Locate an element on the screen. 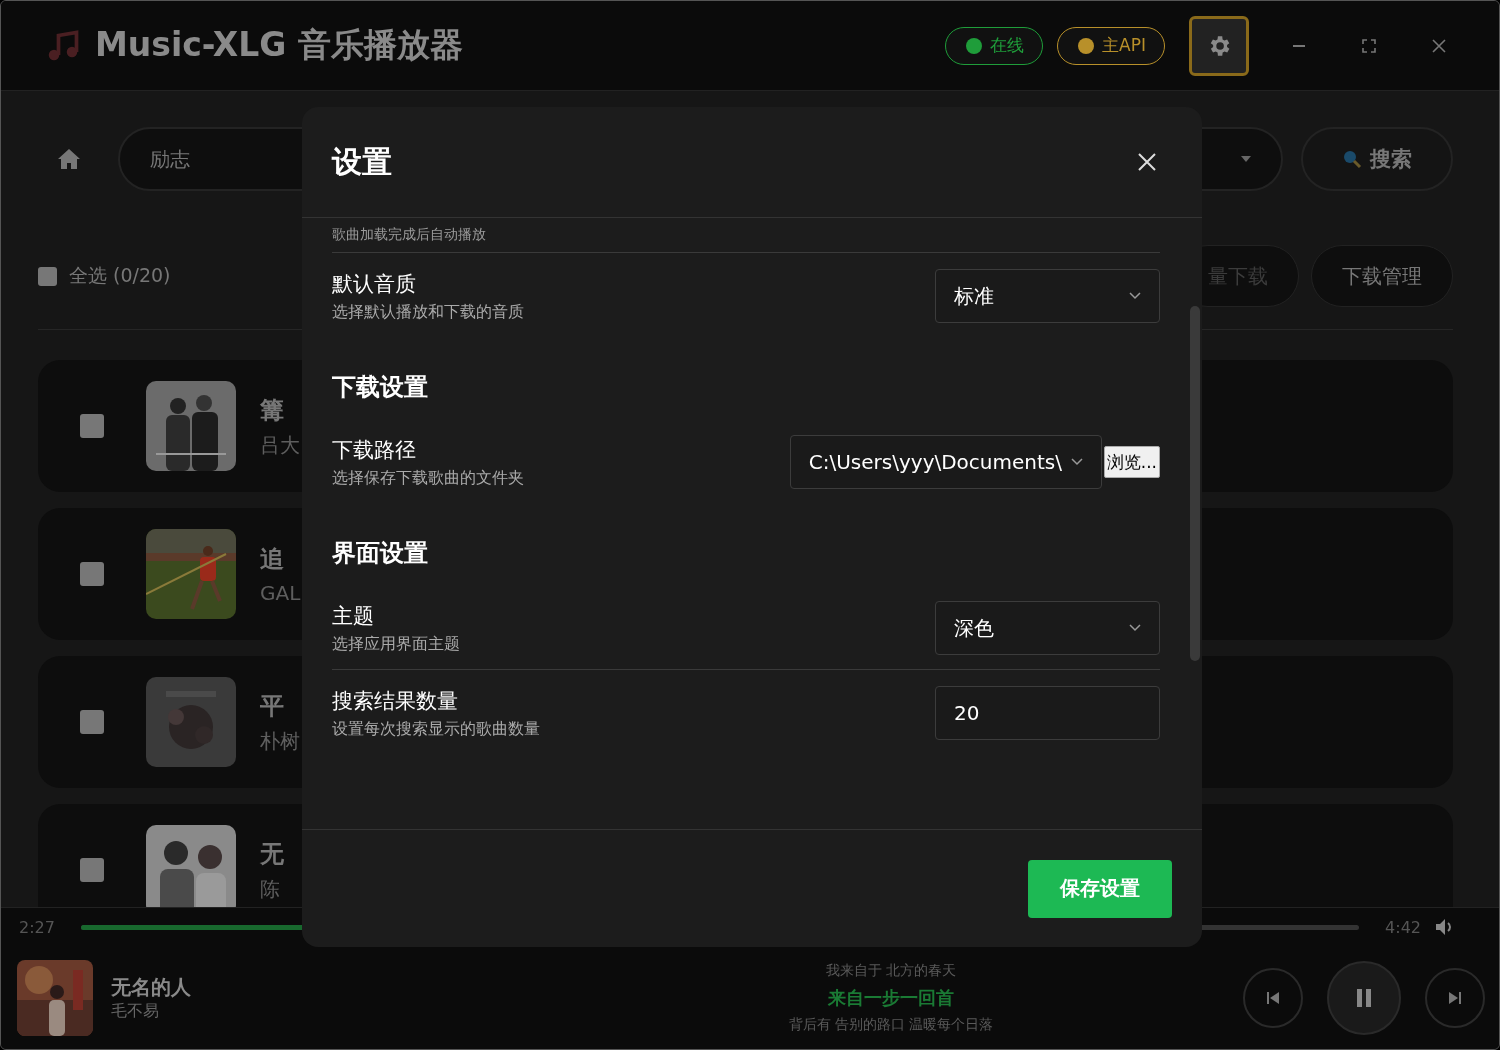 This screenshot has width=1500, height=1050. song-artist: 朴树 is located at coordinates (280, 741).